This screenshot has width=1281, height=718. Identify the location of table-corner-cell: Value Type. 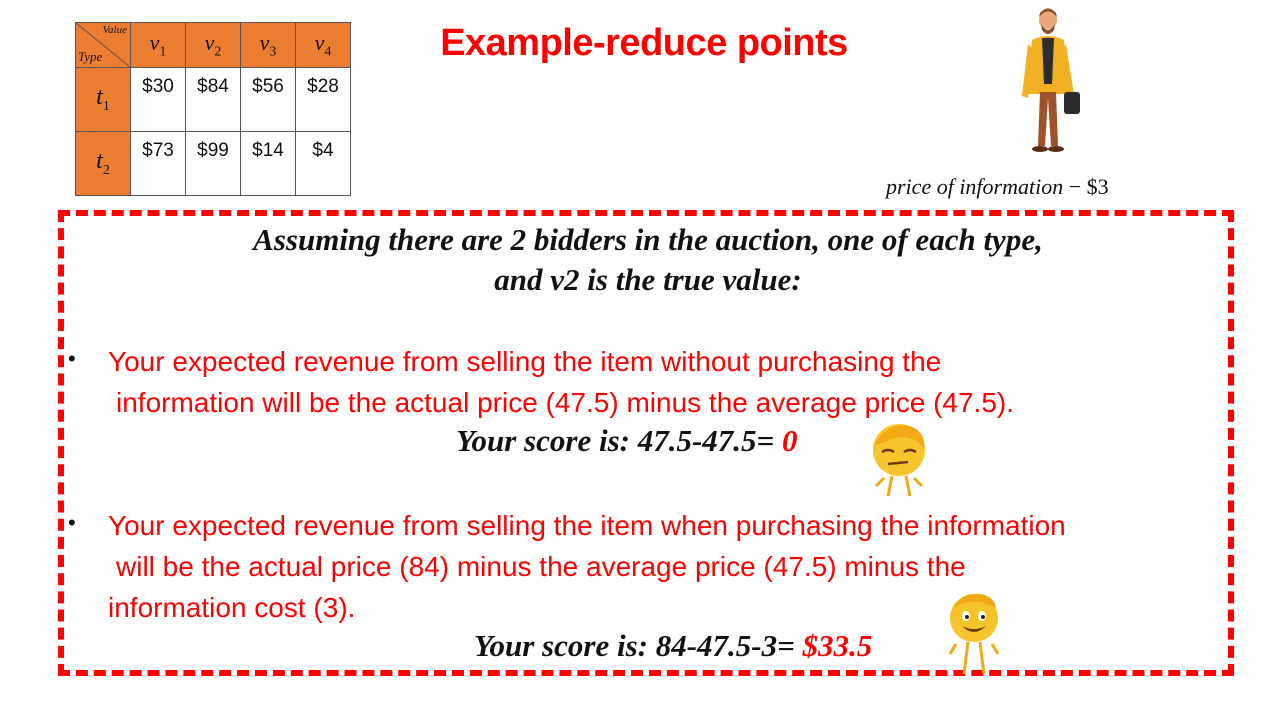
(103, 45).